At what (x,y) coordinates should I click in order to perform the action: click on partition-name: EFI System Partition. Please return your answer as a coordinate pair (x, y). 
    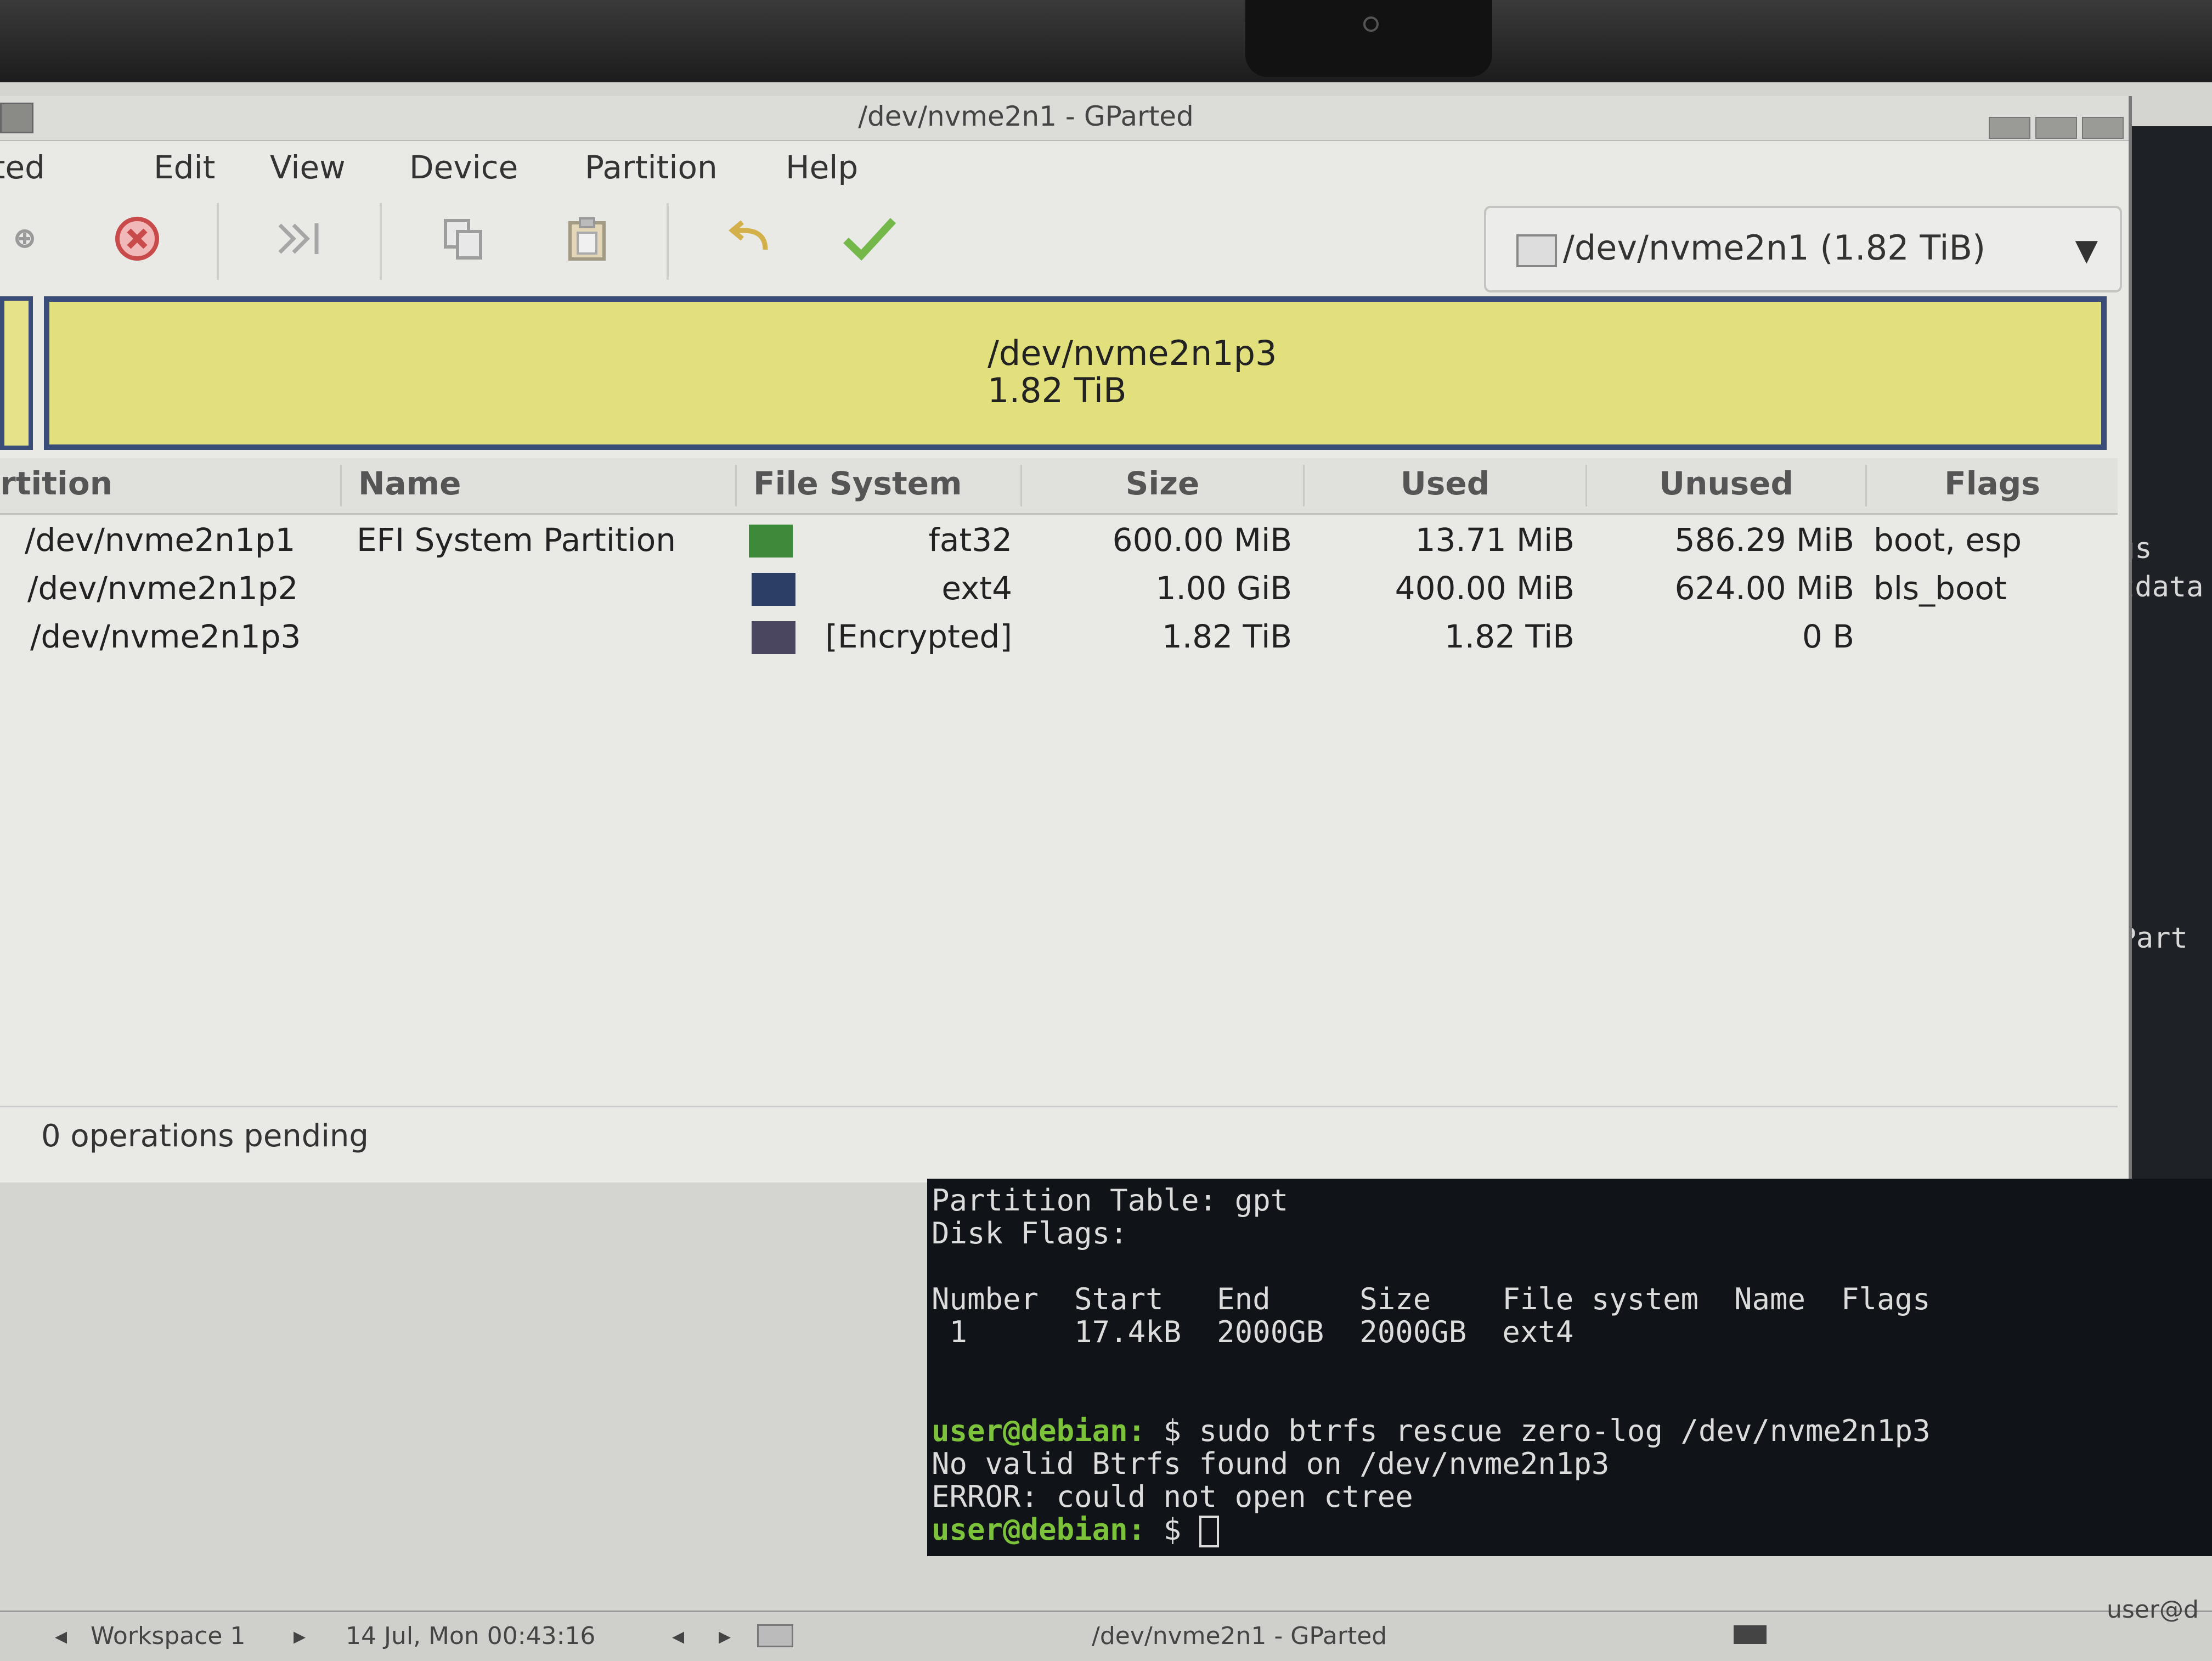
    Looking at the image, I should click on (516, 540).